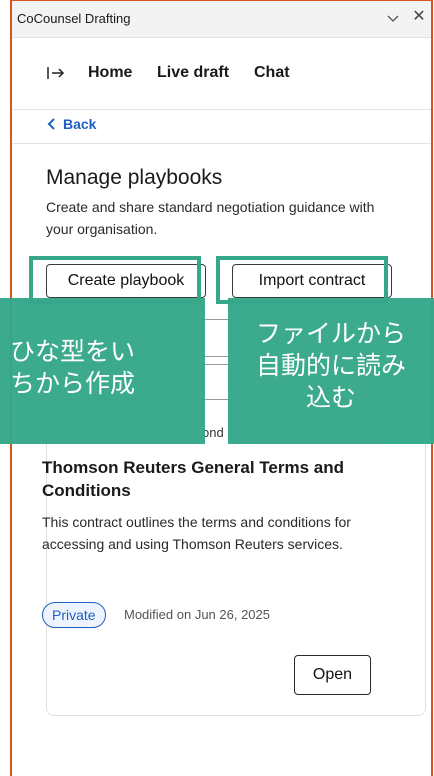 Image resolution: width=434 pixels, height=776 pixels. Describe the element at coordinates (393, 18) in the screenshot. I see `chevron-down-icon` at that location.